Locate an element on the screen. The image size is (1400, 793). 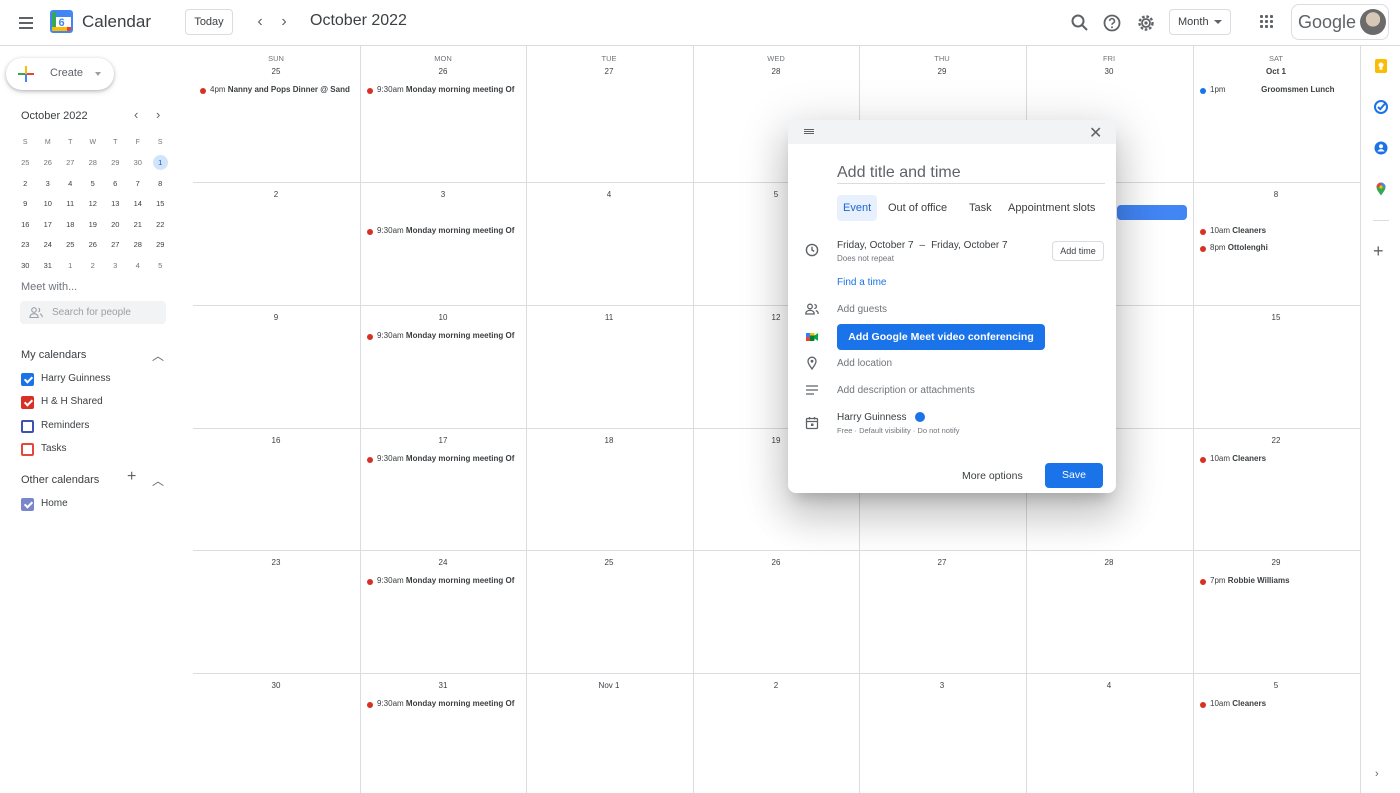
mini-day: 27 is located at coordinates (115, 244).